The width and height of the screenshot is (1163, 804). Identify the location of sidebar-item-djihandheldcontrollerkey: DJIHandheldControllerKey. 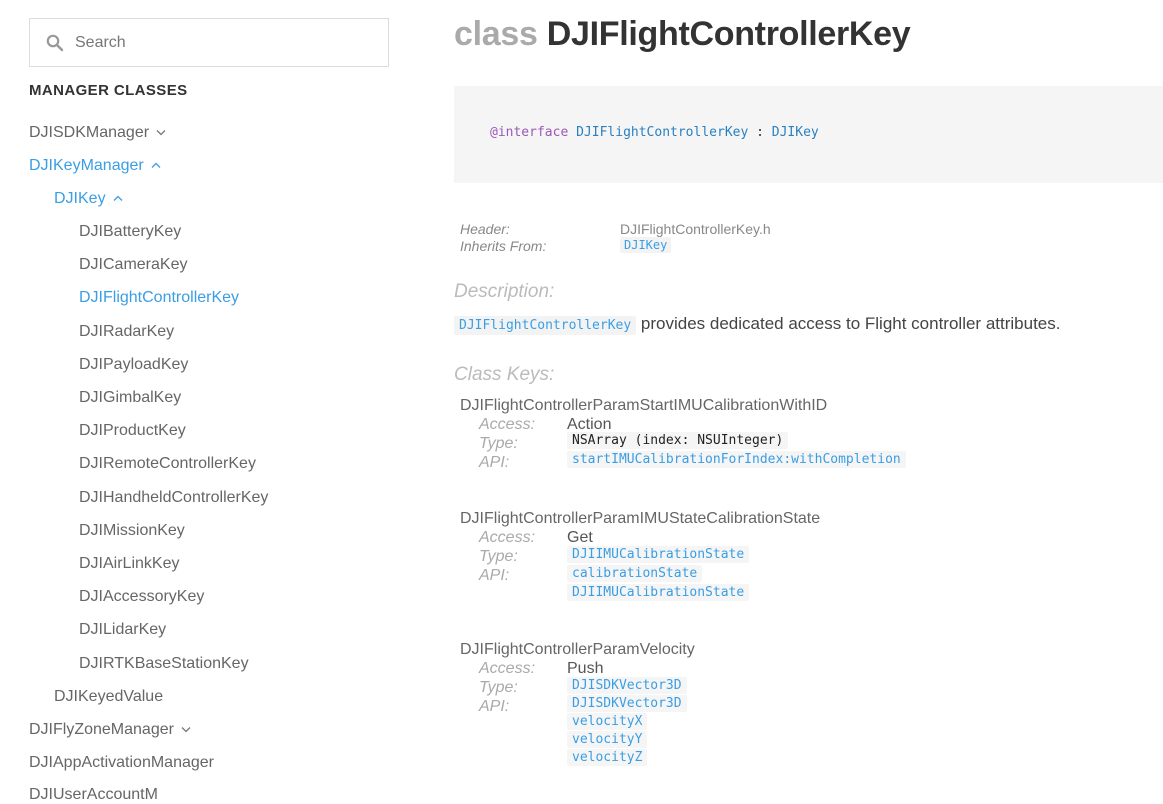
(173, 498).